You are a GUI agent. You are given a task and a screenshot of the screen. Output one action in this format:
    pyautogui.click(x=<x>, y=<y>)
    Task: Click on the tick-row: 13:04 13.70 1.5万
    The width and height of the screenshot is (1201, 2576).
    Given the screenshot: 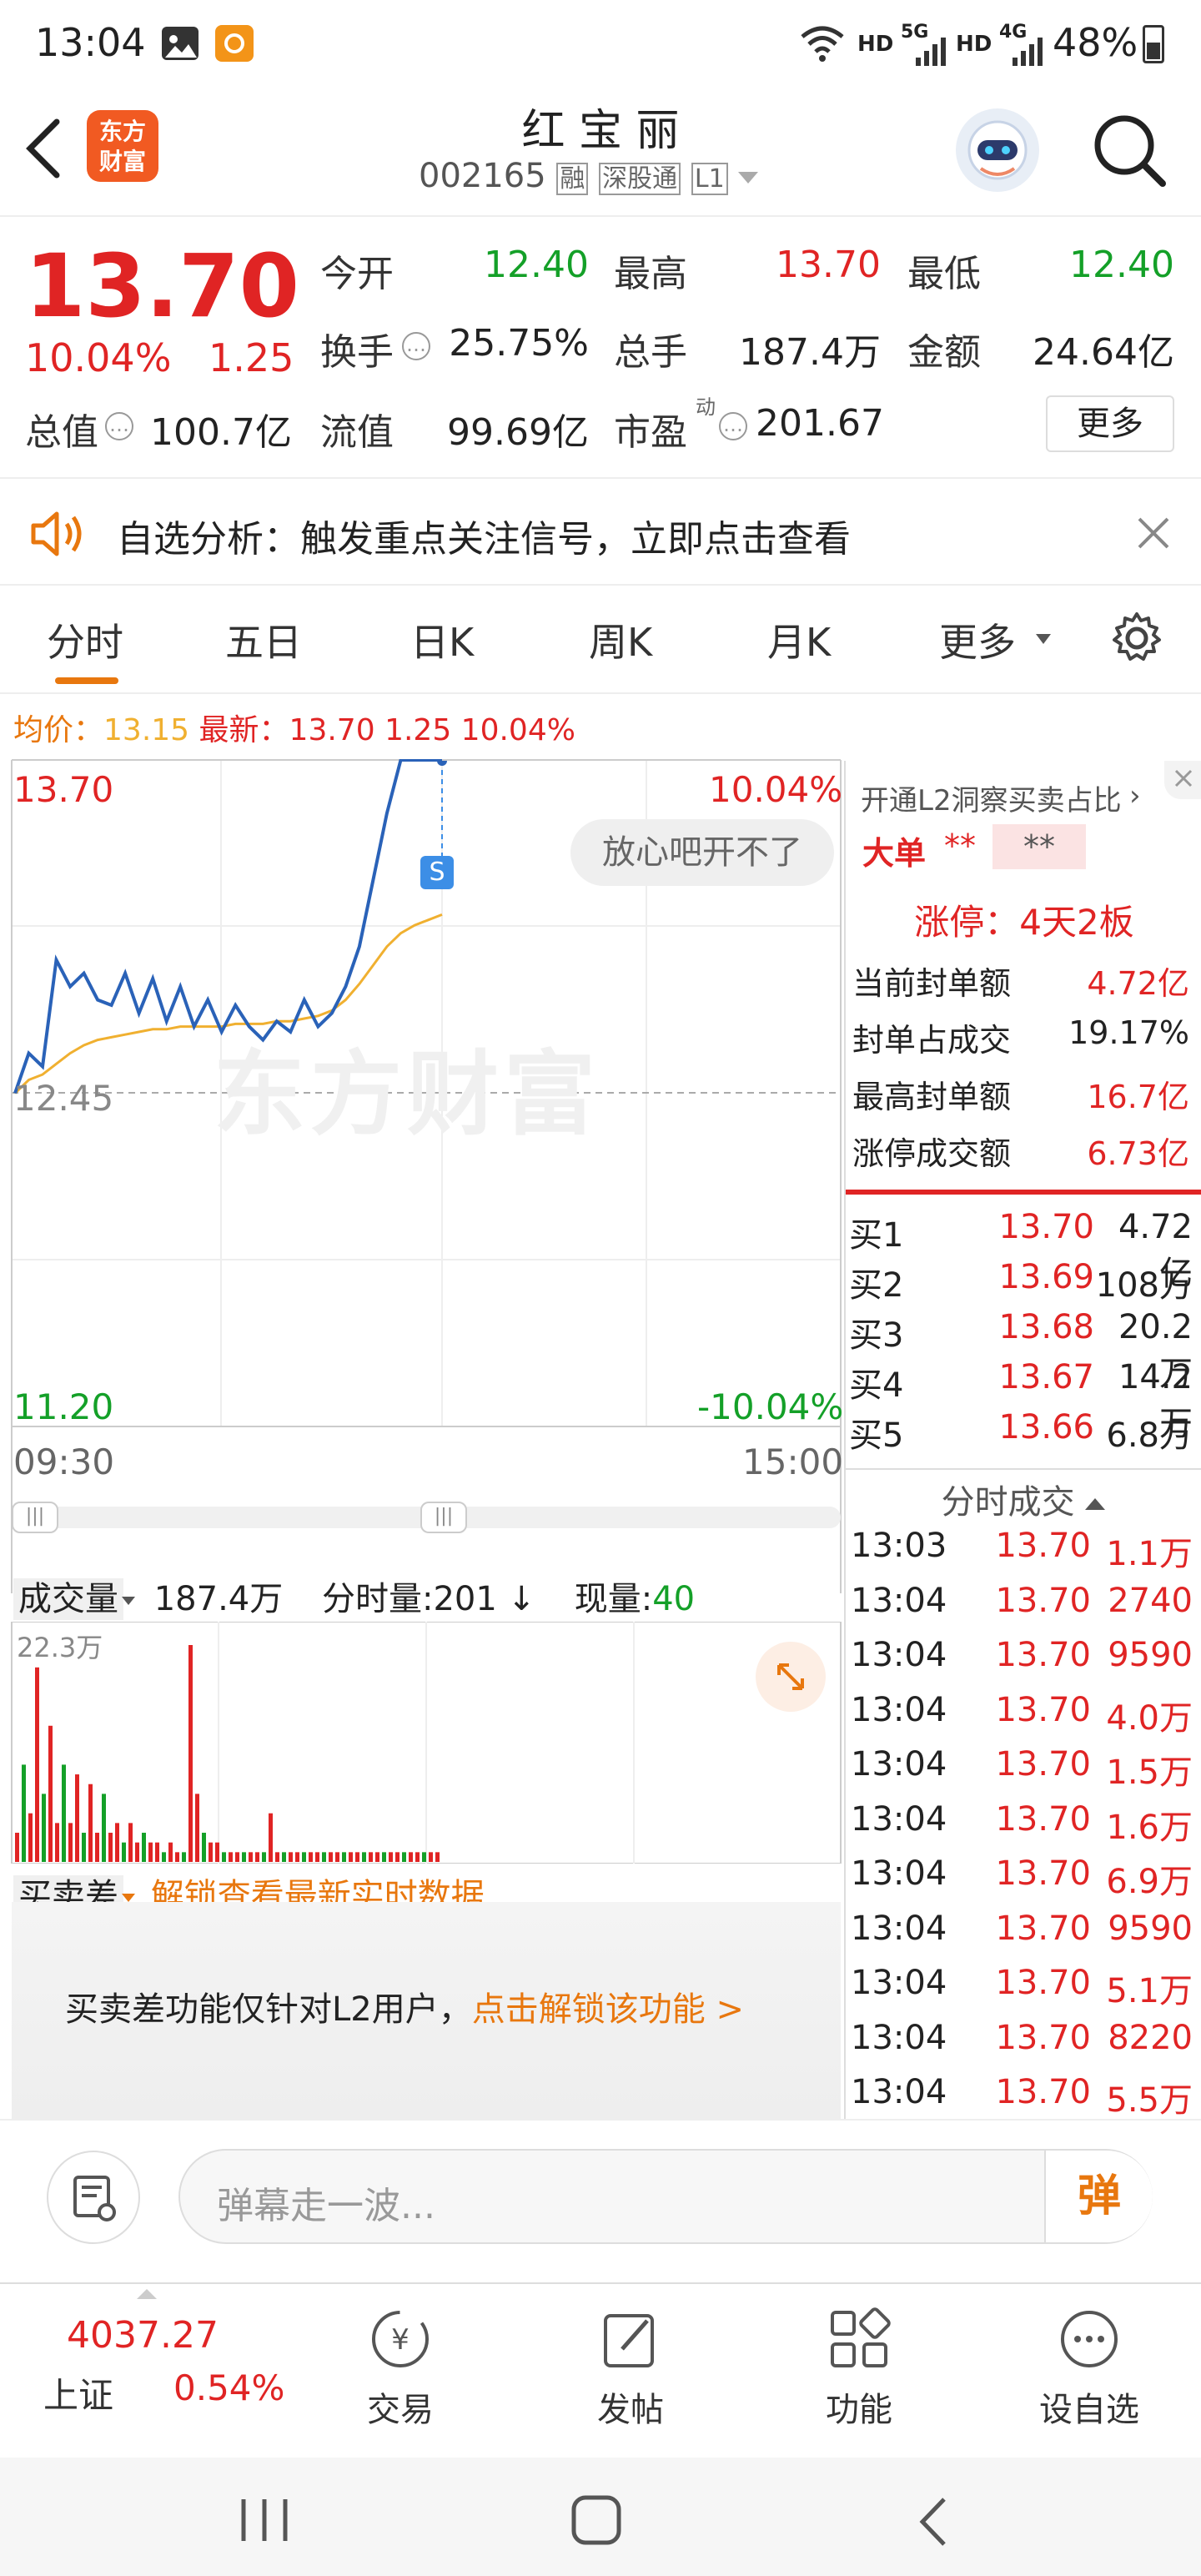 What is the action you would take?
    pyautogui.click(x=1022, y=1772)
    